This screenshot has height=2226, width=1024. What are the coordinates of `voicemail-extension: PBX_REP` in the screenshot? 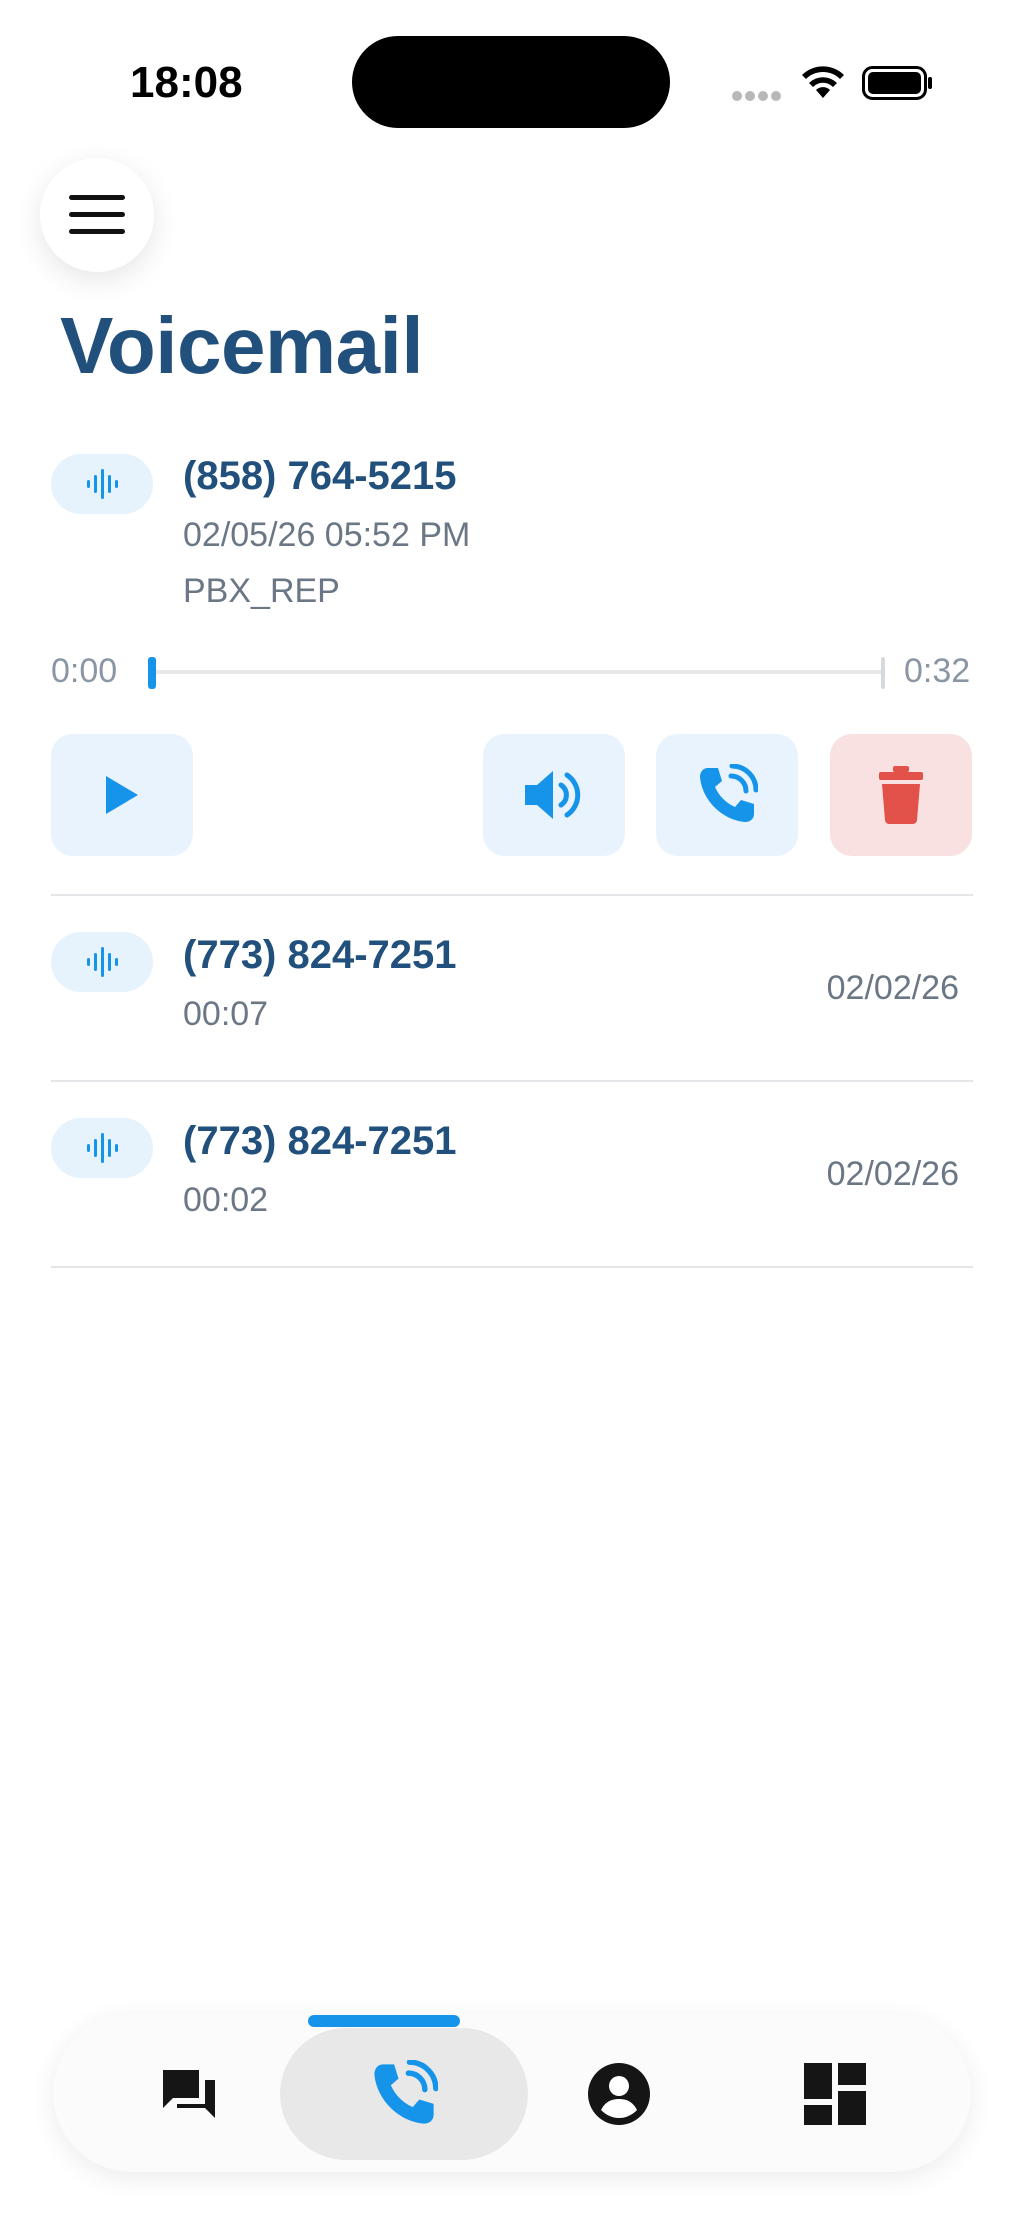 It's located at (261, 591).